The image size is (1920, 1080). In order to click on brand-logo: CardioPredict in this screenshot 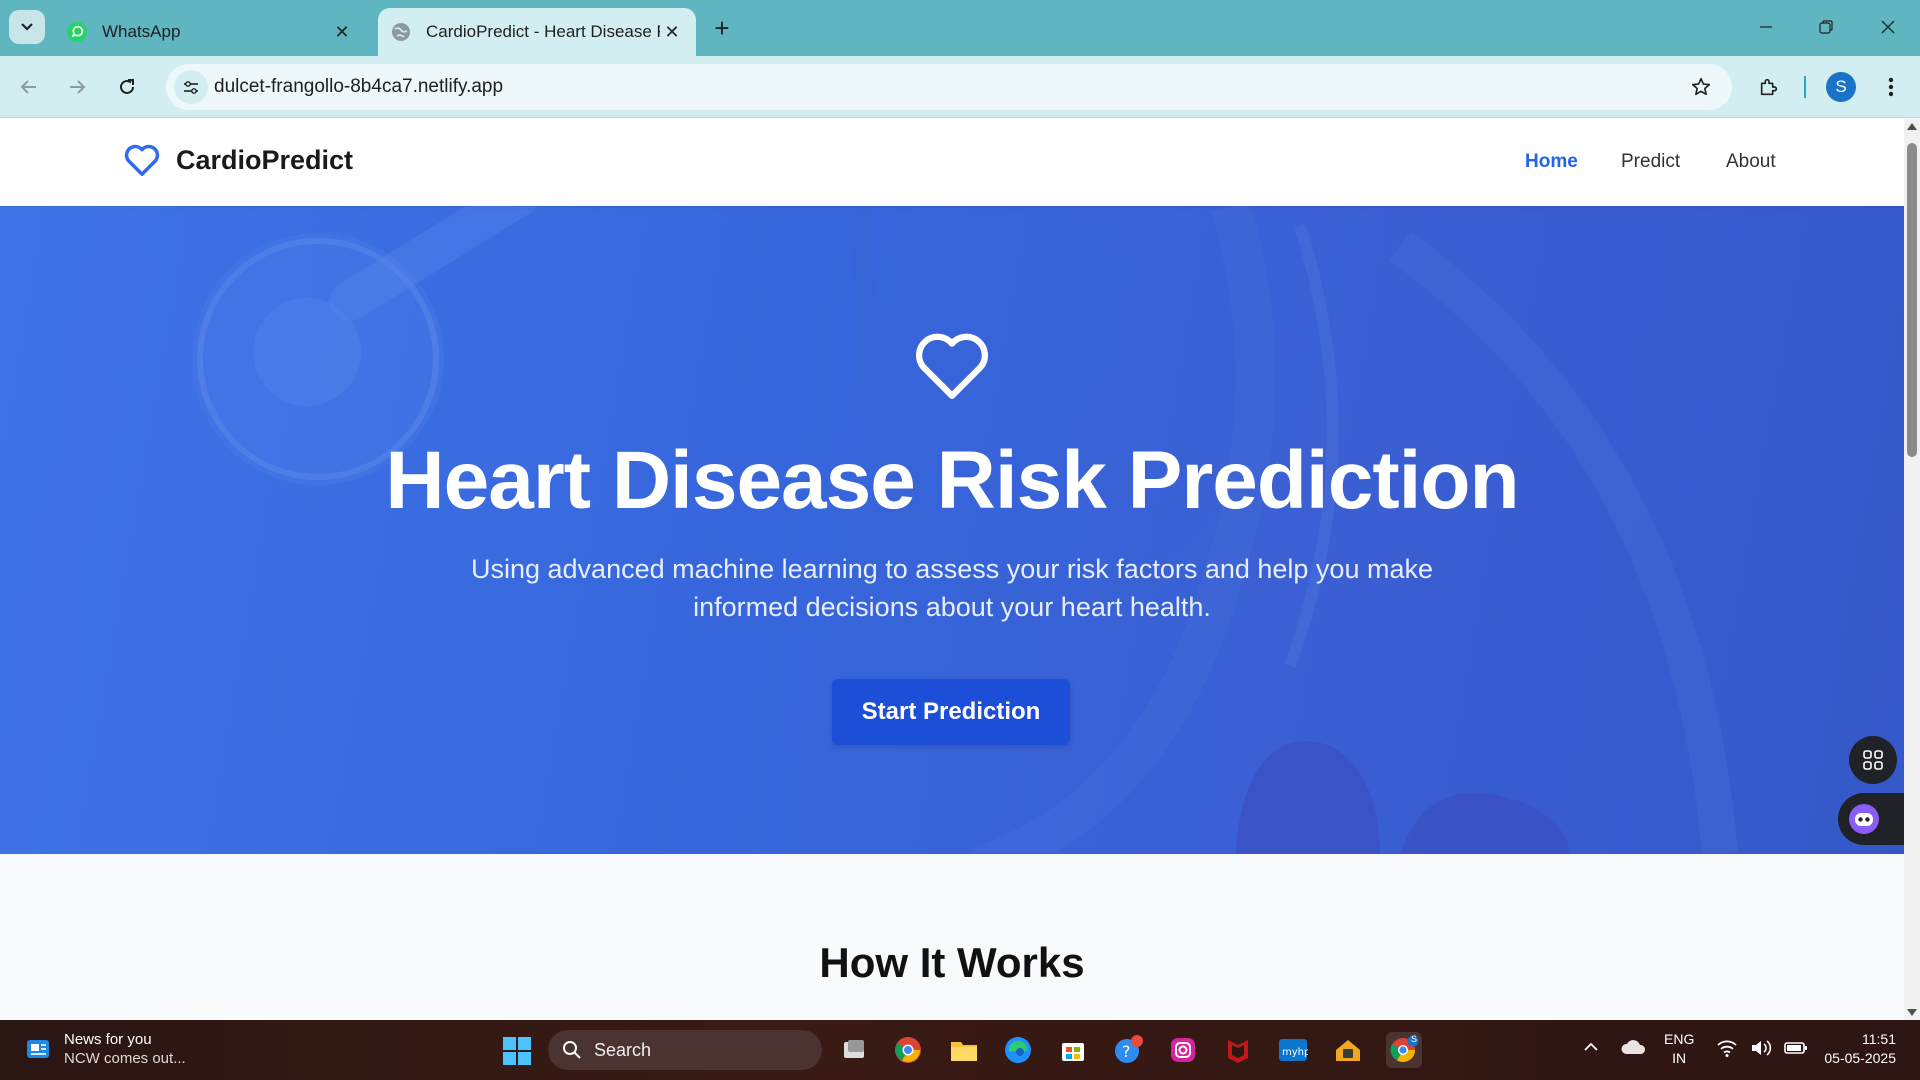, I will do `click(237, 160)`.